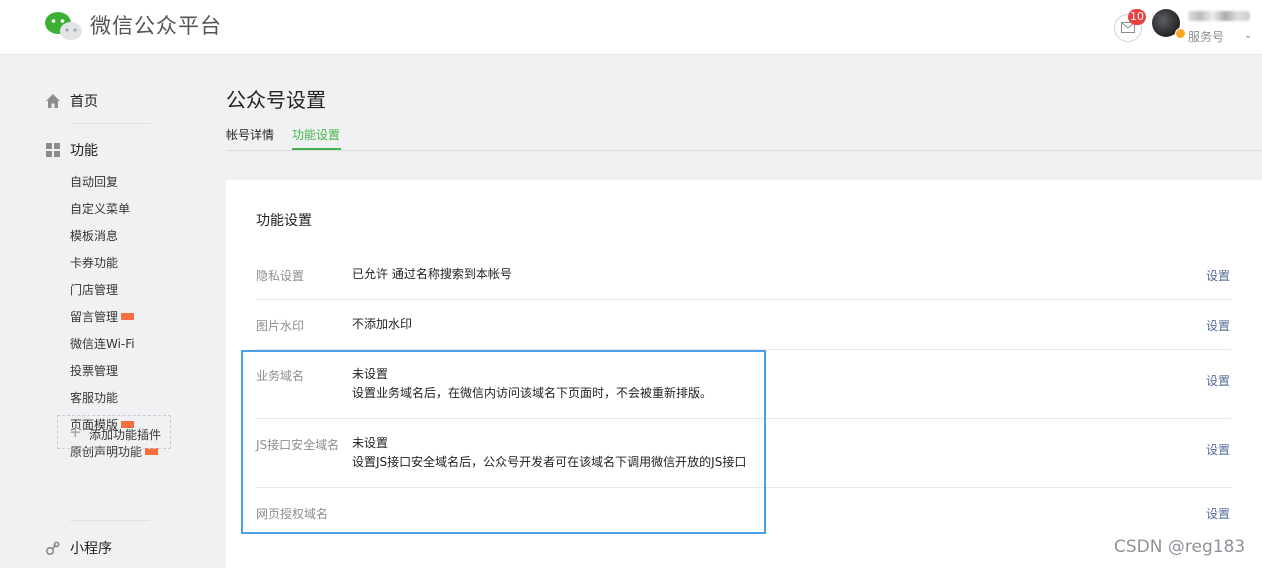  I want to click on sidebar-item-label: 小程序, so click(91, 549).